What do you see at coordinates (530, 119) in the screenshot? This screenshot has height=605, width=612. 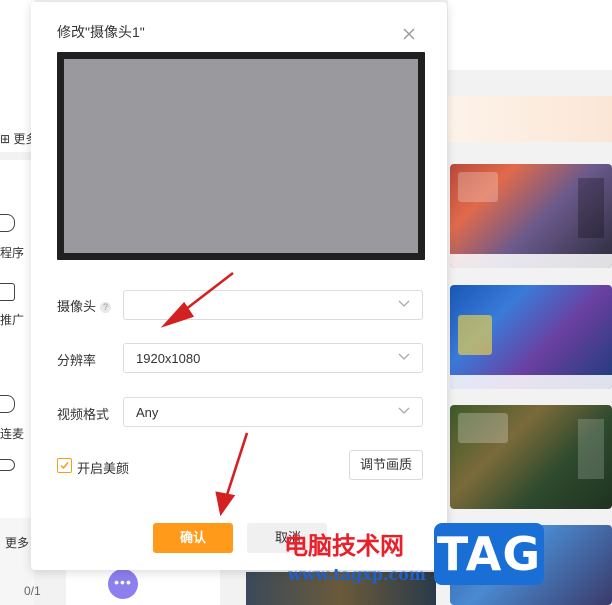 I see `banner` at bounding box center [530, 119].